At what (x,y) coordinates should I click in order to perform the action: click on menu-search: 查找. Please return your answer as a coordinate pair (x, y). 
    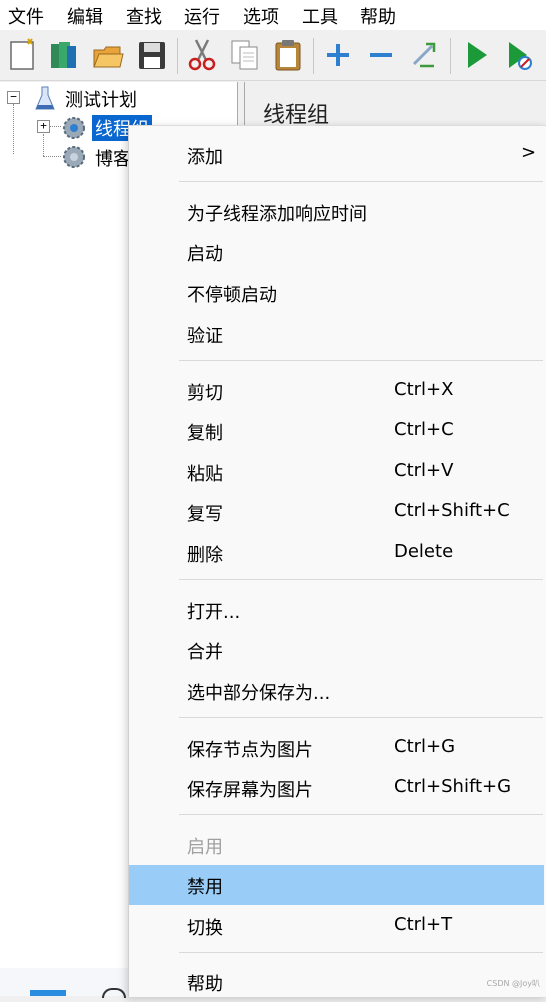
    Looking at the image, I should click on (144, 16).